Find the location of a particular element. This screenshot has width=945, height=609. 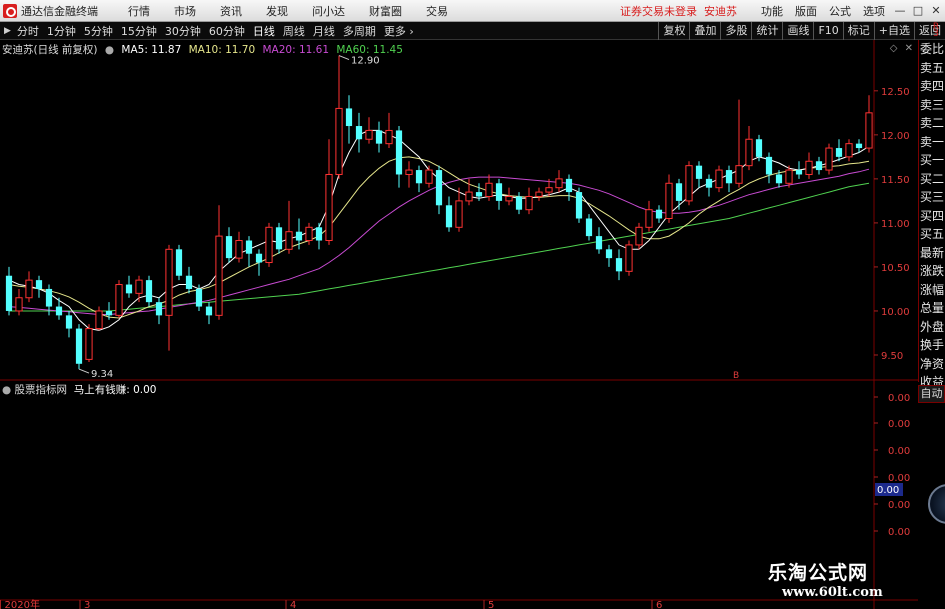

menu-item-ask: 问小达 is located at coordinates (328, 11).